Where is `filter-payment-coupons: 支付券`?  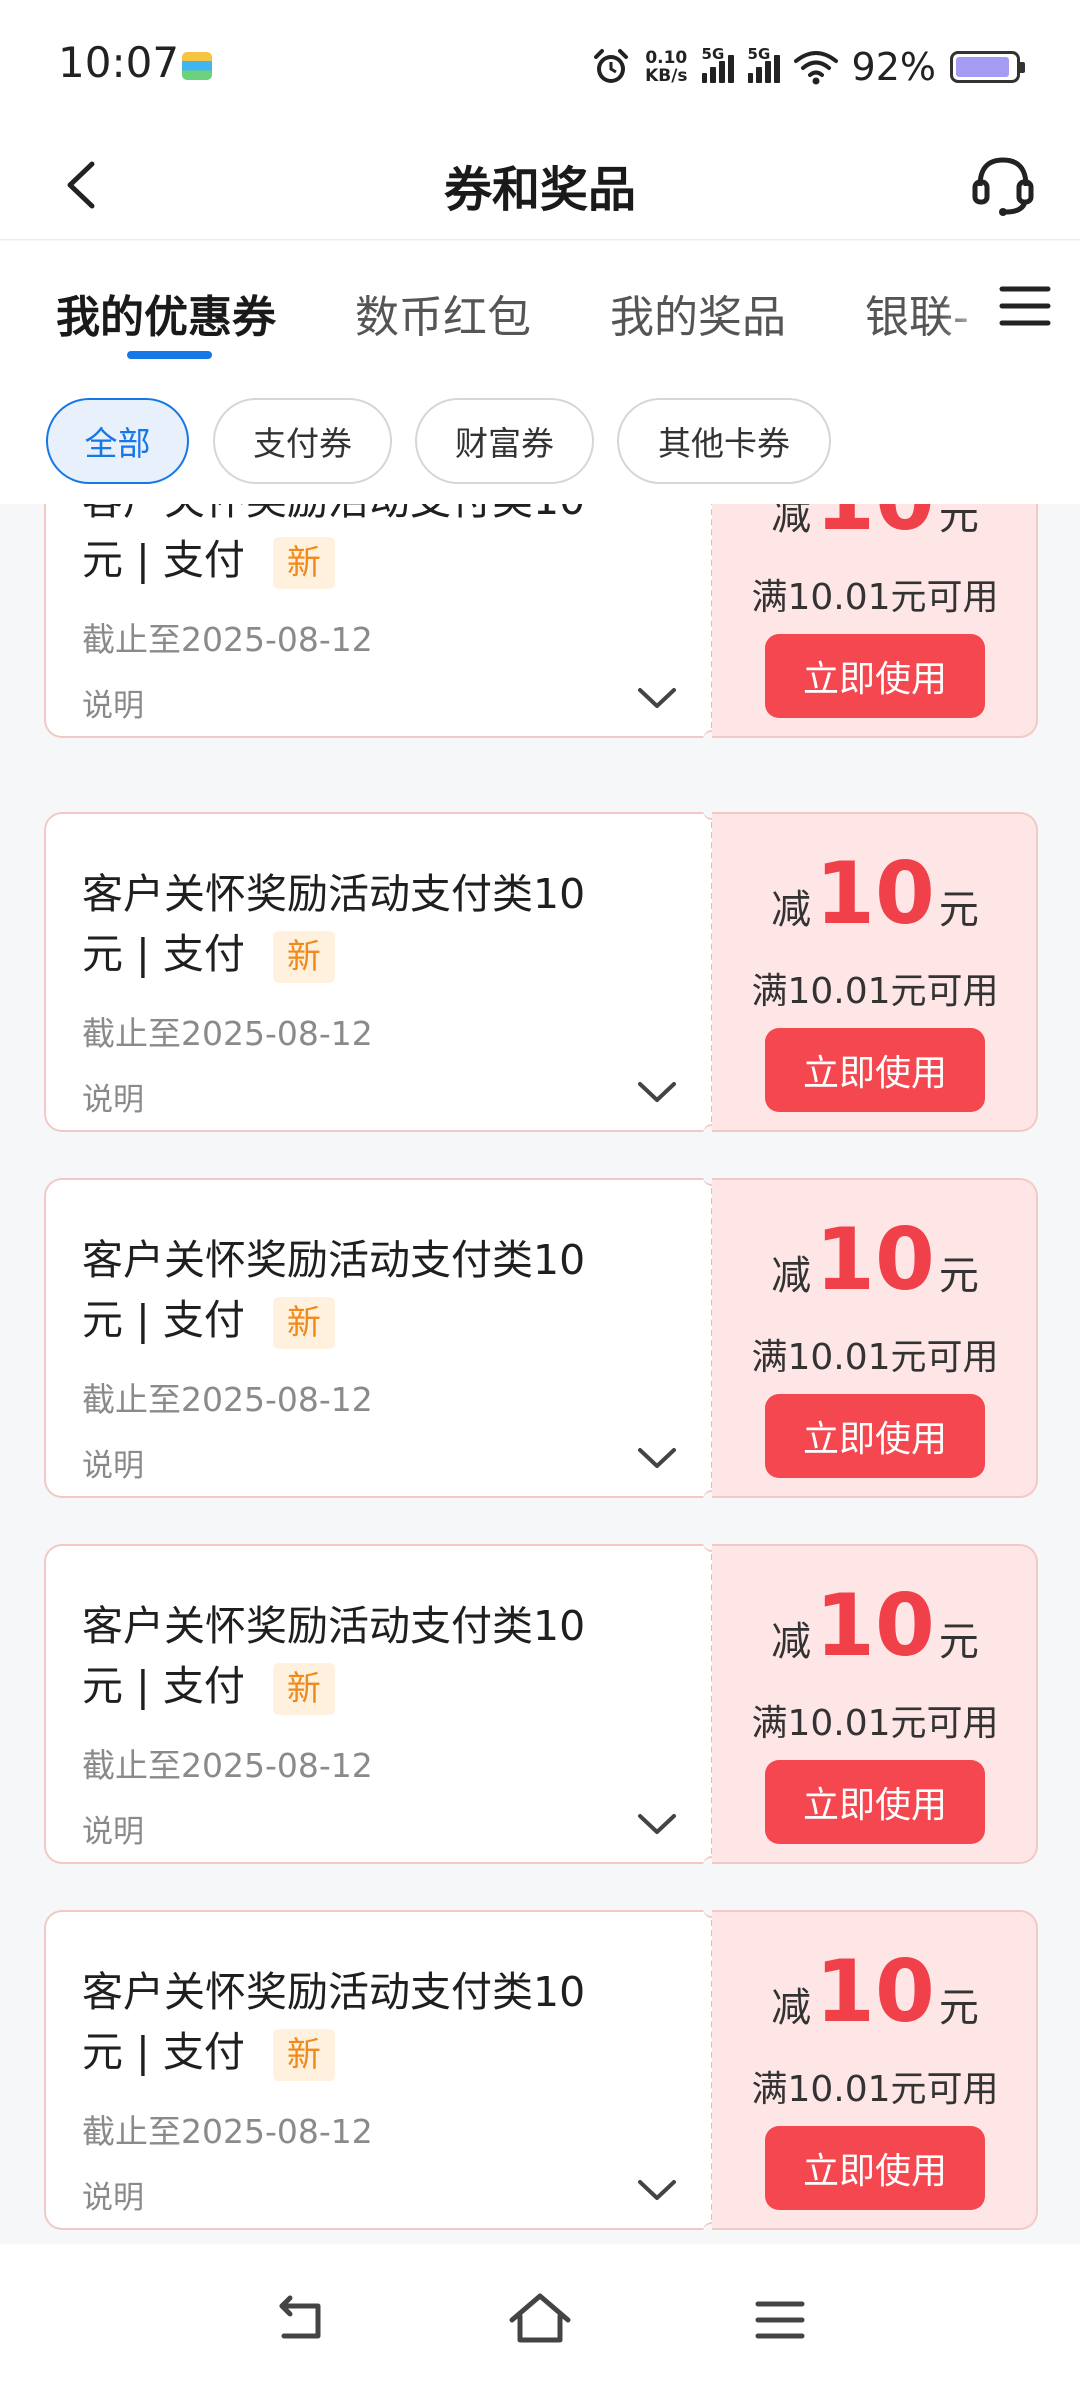 filter-payment-coupons: 支付券 is located at coordinates (302, 441).